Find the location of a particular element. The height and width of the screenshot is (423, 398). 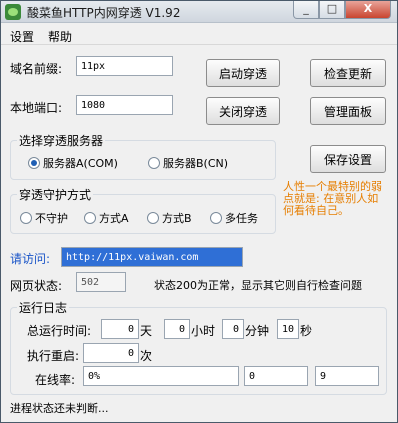

access-url-field is located at coordinates (152, 257).